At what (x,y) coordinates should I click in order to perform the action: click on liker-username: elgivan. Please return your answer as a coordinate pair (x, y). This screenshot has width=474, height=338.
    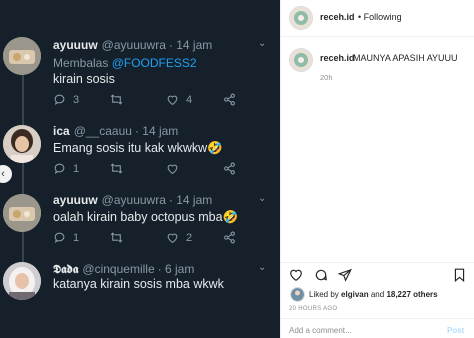
    Looking at the image, I should click on (355, 294).